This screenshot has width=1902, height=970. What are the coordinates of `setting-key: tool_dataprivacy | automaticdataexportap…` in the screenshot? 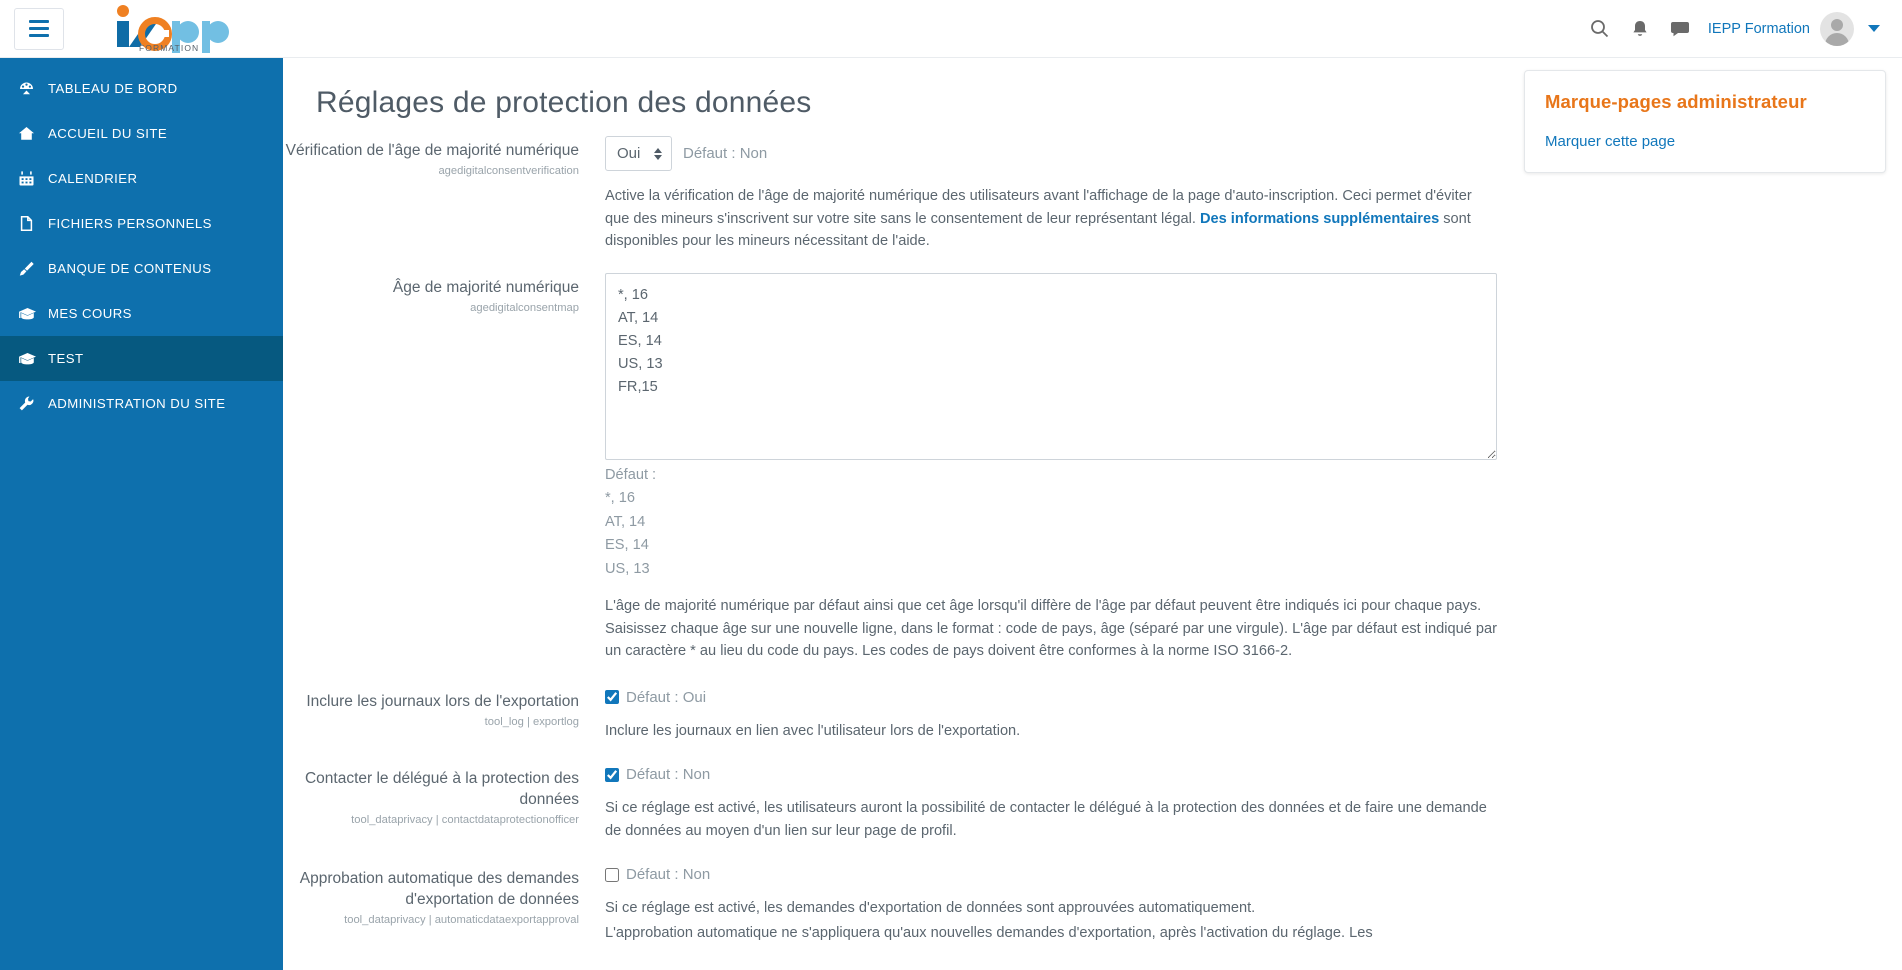 It's located at (461, 920).